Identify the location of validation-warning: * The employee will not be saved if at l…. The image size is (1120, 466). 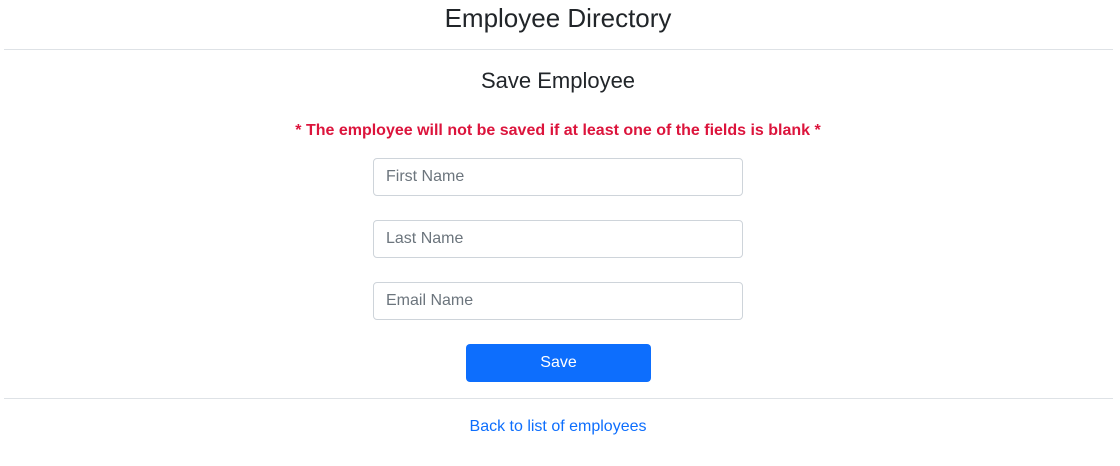
(558, 130).